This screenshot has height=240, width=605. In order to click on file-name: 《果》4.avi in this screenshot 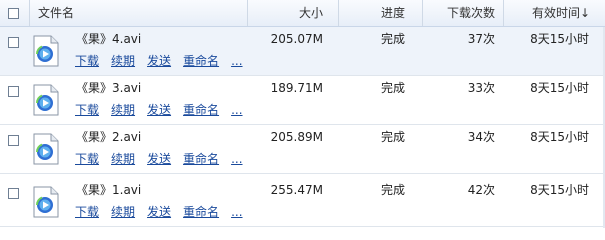, I will do `click(108, 39)`.